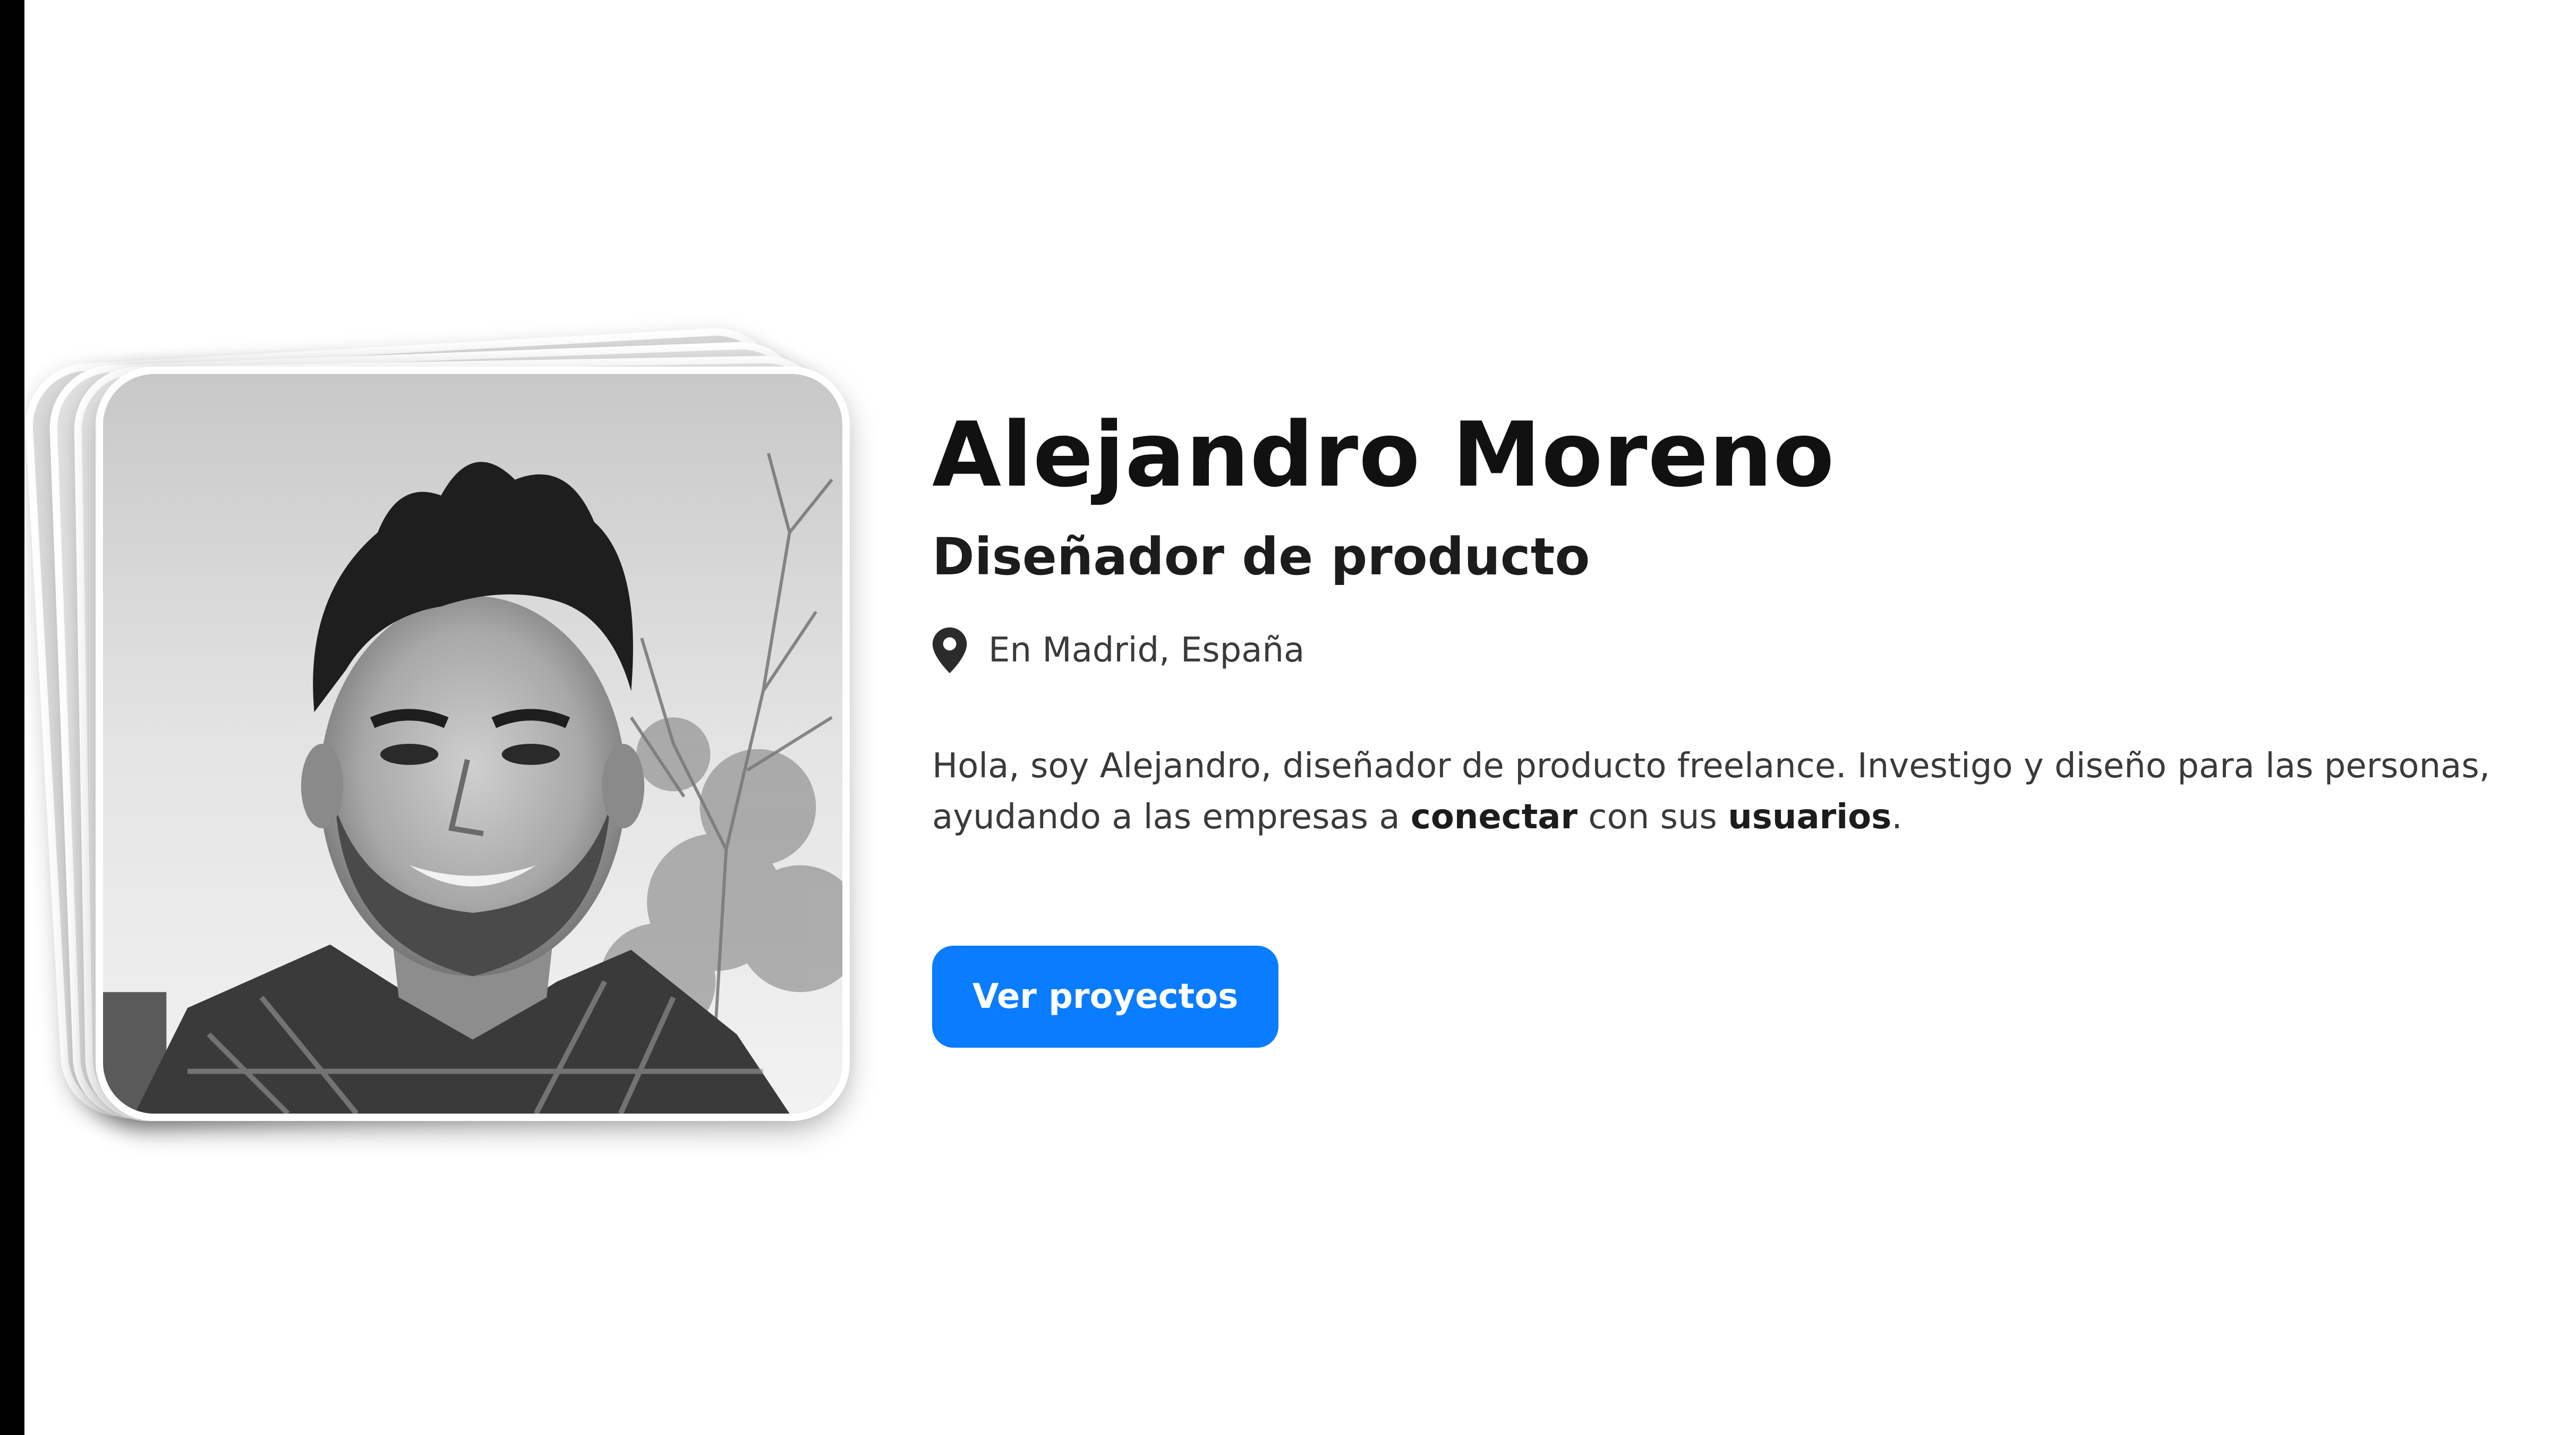 Image resolution: width=2576 pixels, height=1435 pixels. I want to click on profile-name: Alejandro Moreno, so click(1384, 455).